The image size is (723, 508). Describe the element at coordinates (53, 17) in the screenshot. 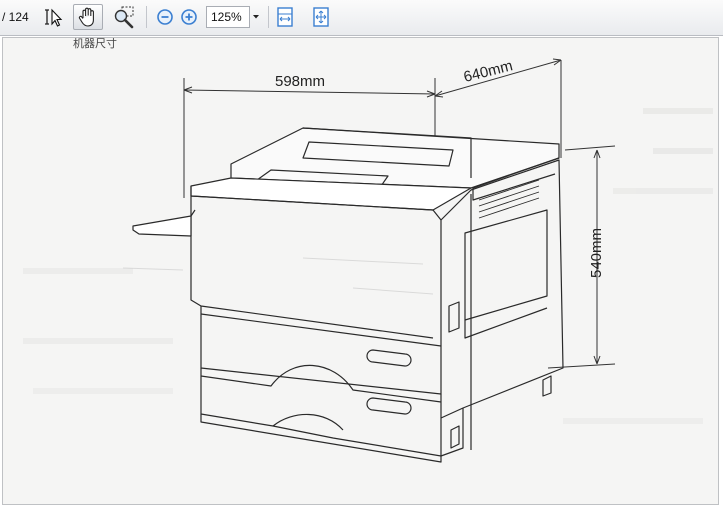

I see `text-select-icon` at that location.